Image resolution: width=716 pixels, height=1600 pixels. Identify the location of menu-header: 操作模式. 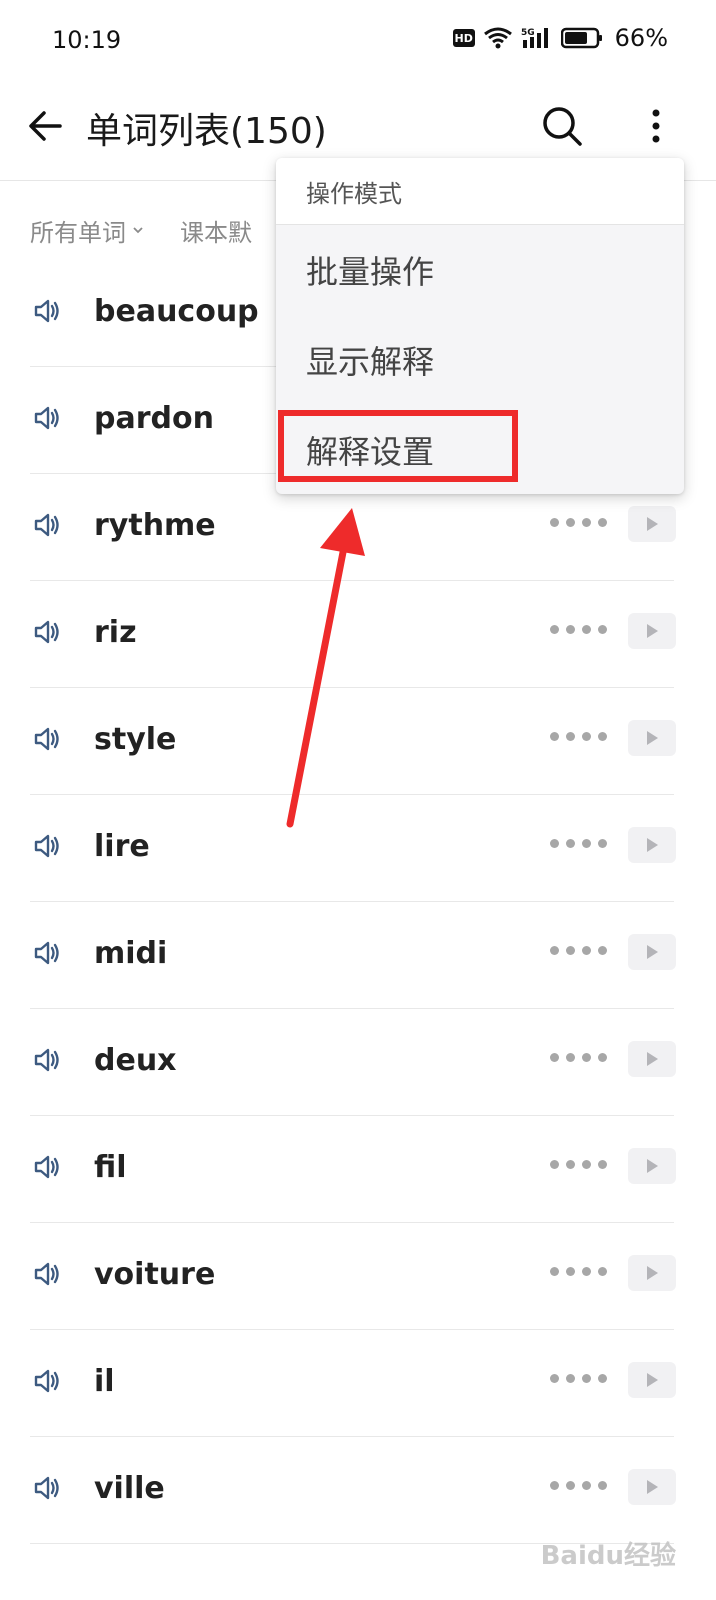
(480, 191).